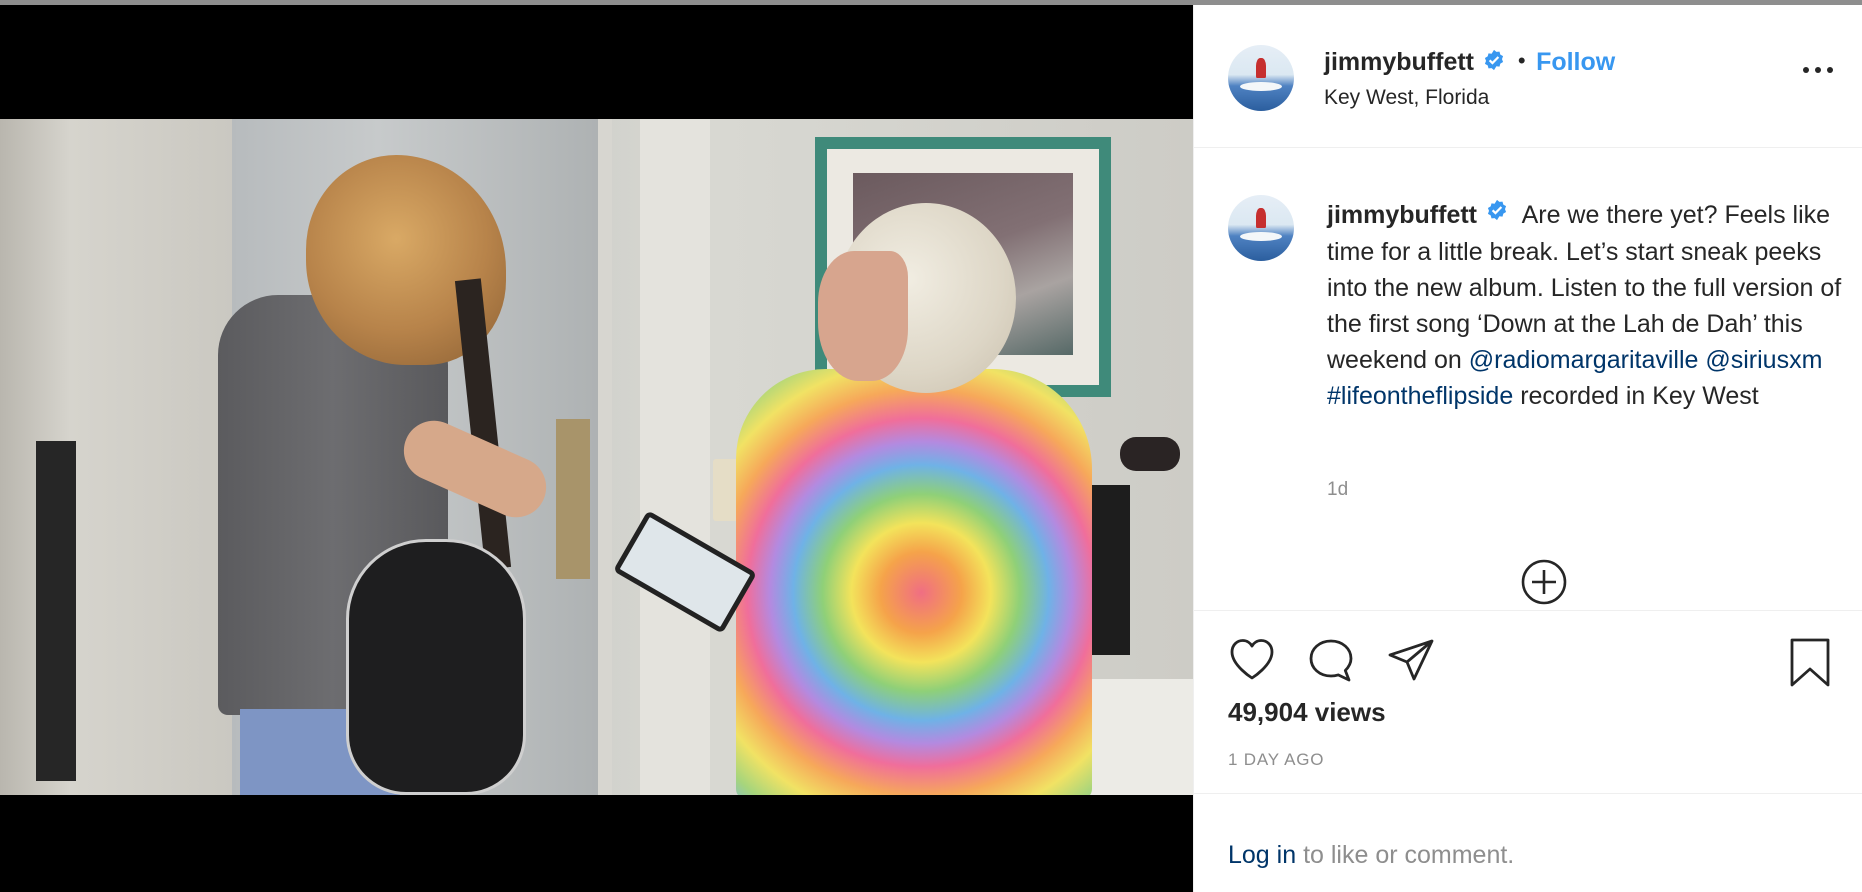  Describe the element at coordinates (1528, 842) in the screenshot. I see `login-prompt: Log in to like or comment.` at that location.